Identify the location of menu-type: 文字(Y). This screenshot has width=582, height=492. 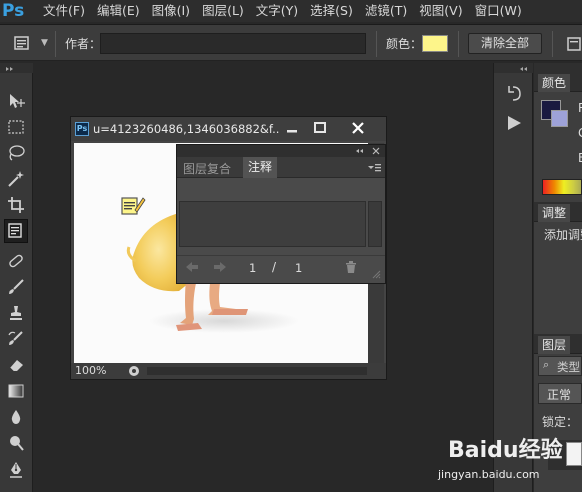
(280, 11).